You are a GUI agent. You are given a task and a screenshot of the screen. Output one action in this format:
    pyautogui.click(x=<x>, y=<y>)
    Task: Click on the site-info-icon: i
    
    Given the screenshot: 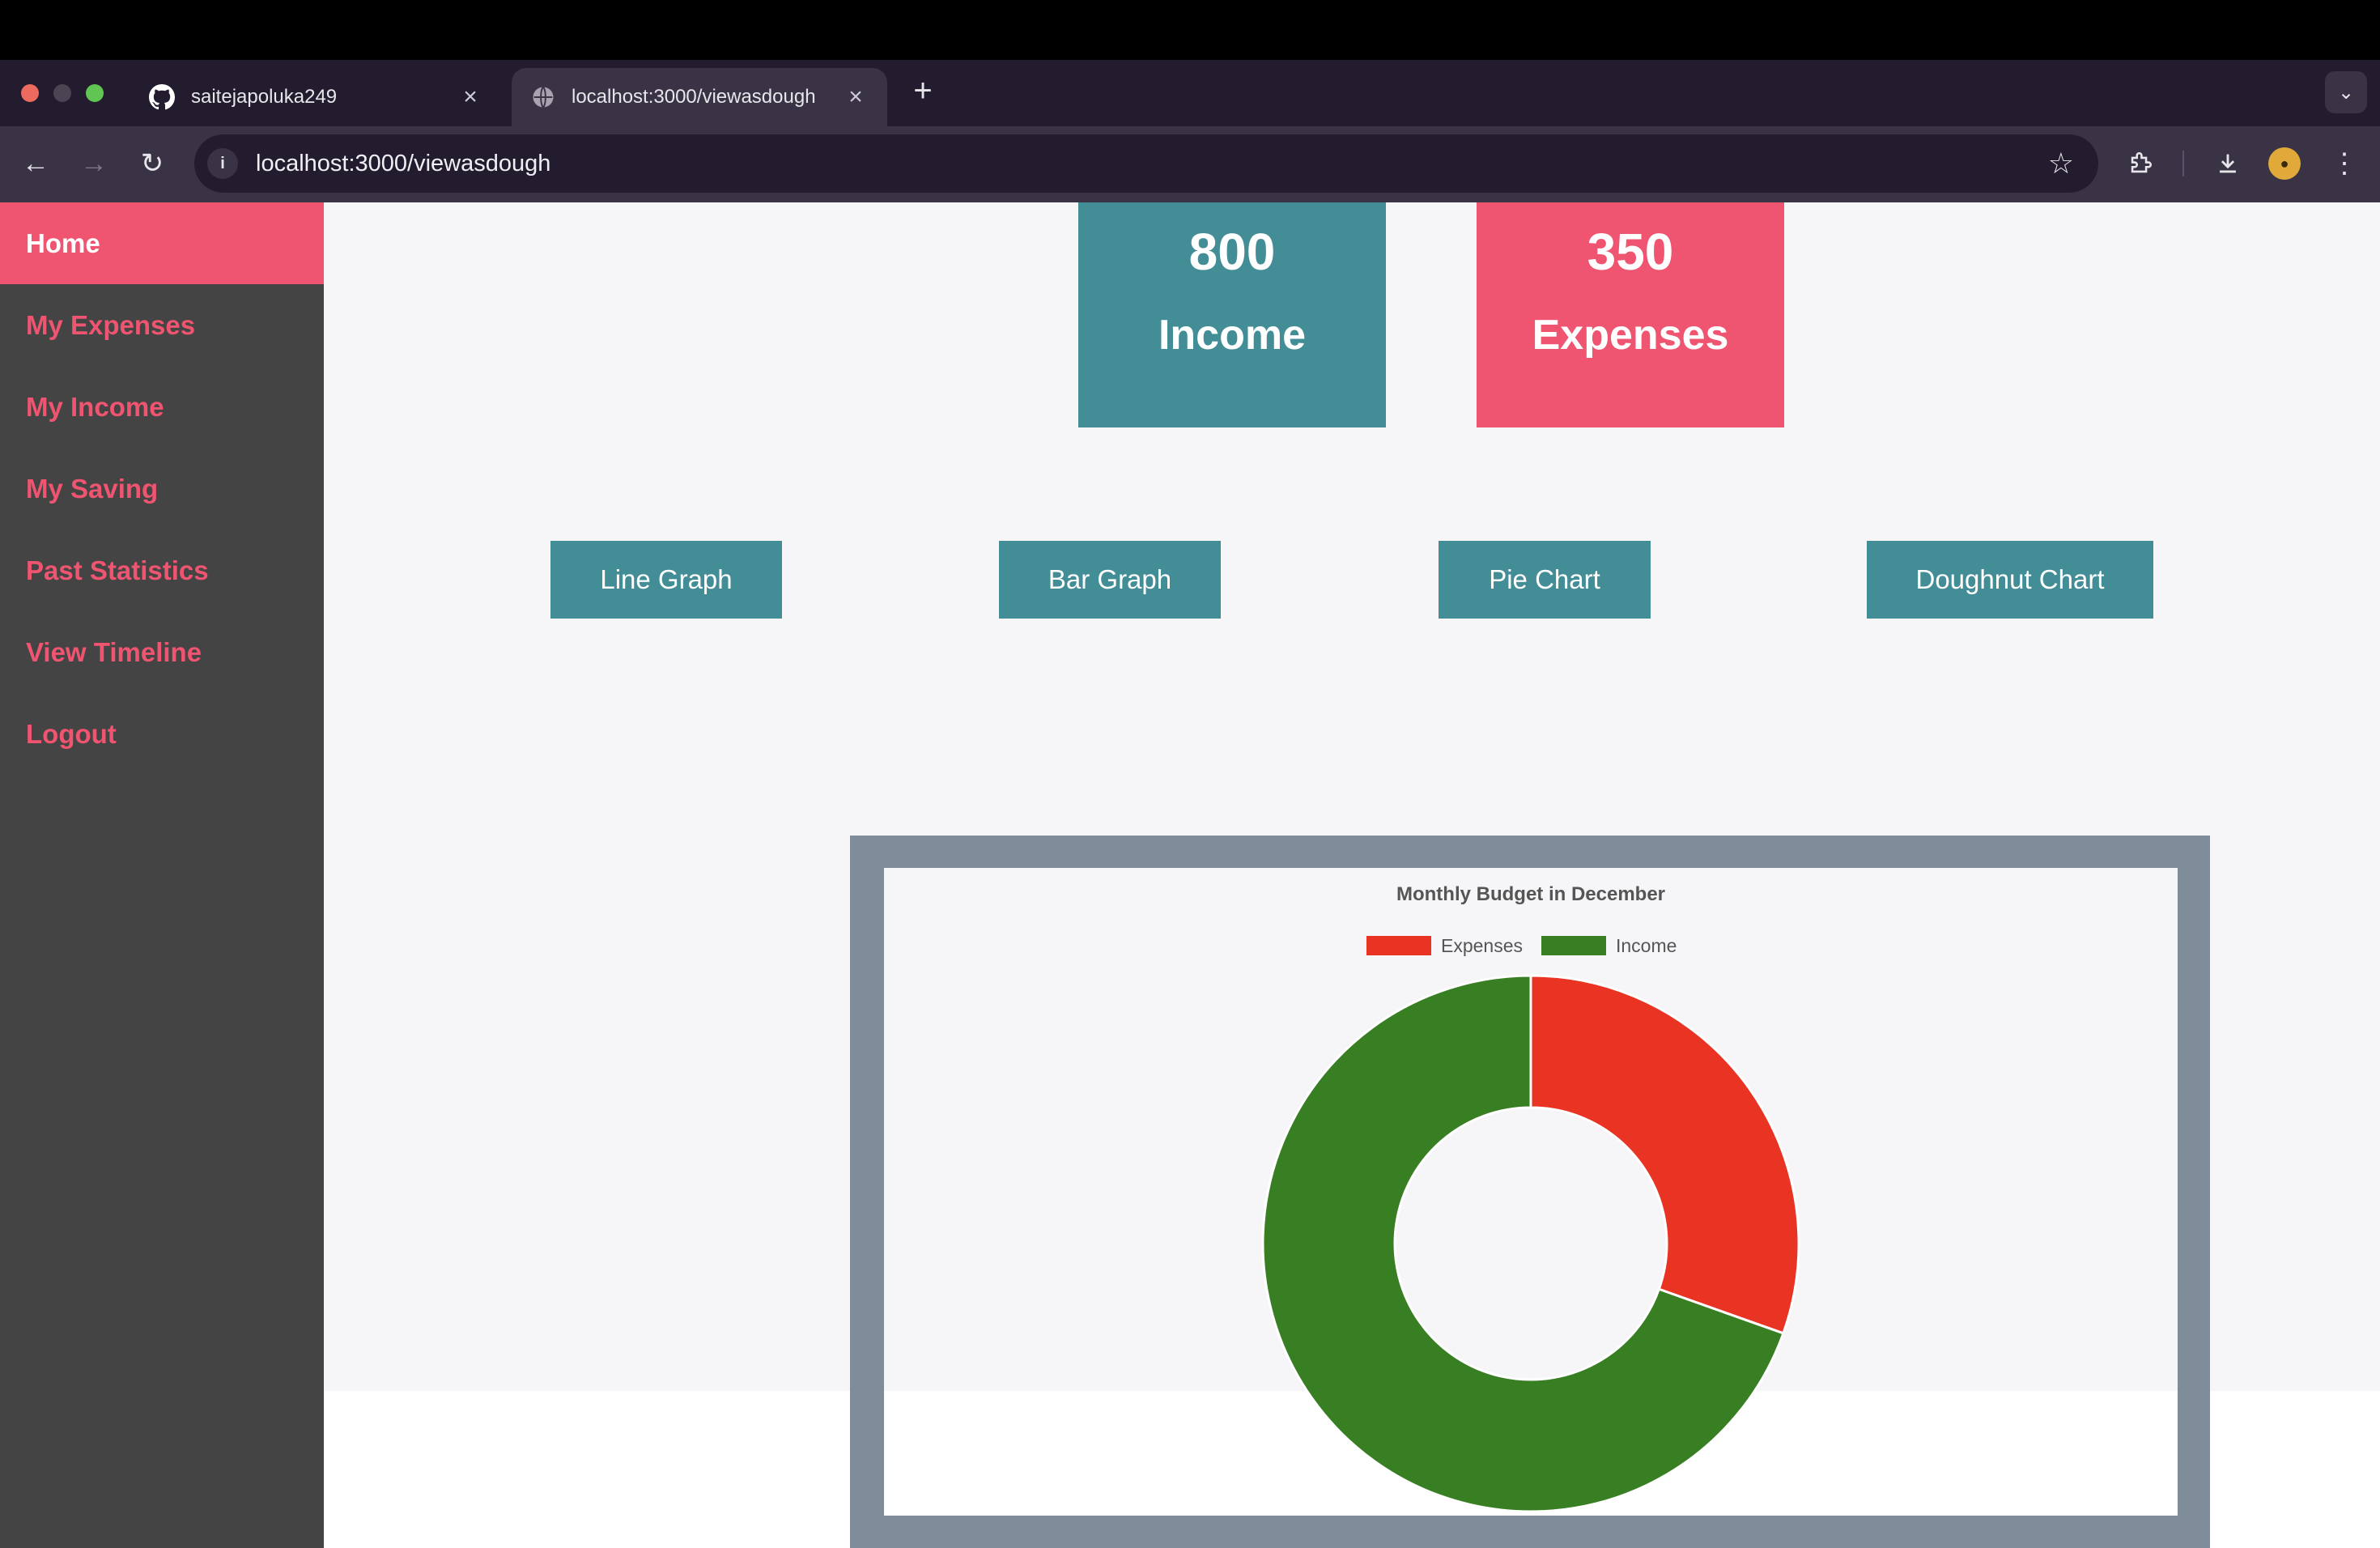 What is the action you would take?
    pyautogui.click(x=223, y=164)
    